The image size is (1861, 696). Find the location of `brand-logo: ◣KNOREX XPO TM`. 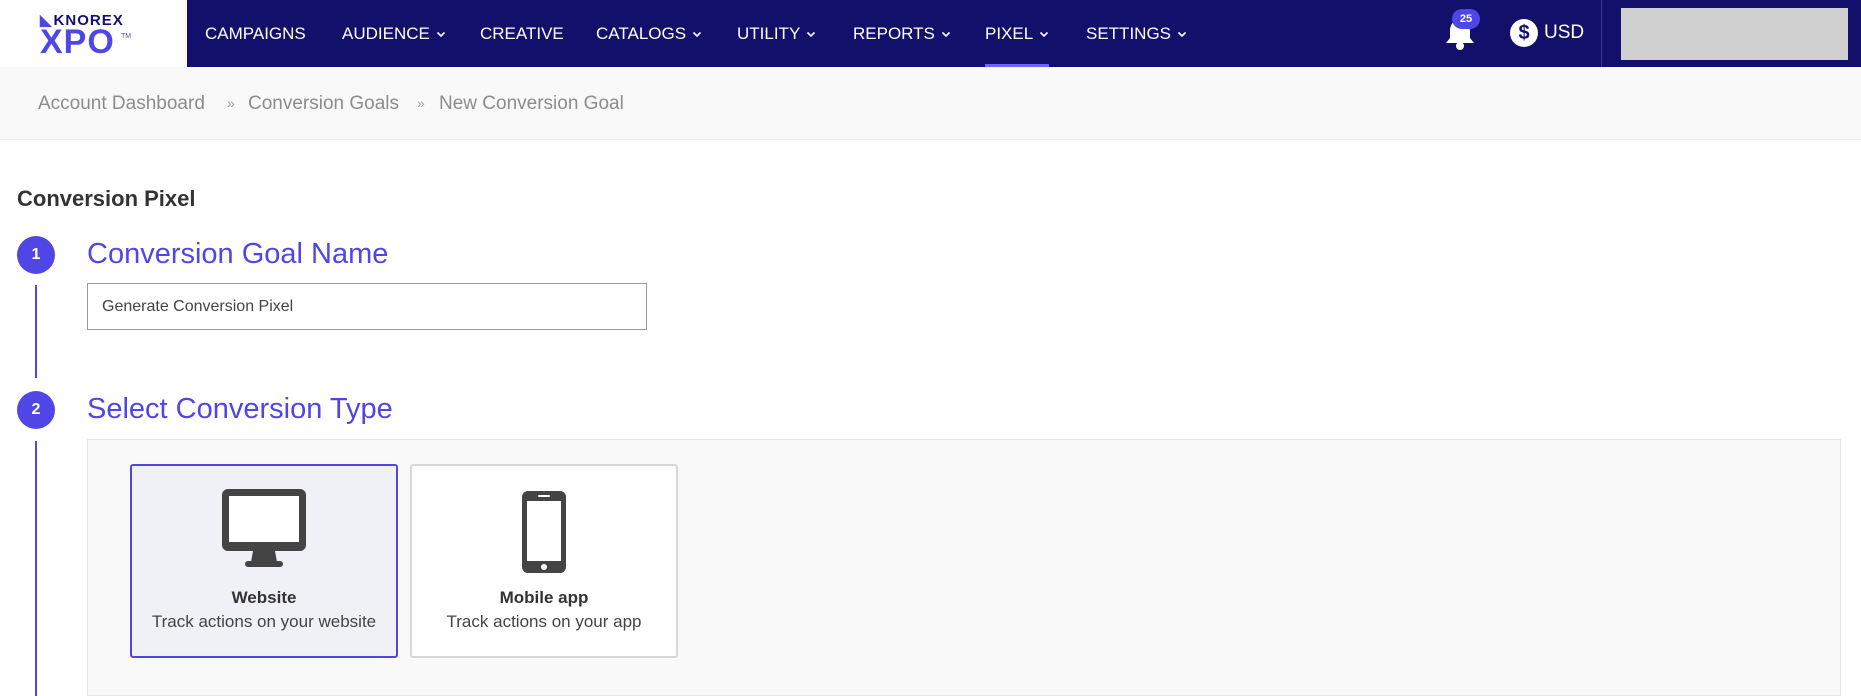

brand-logo: ◣KNOREX XPO TM is located at coordinates (93, 33).